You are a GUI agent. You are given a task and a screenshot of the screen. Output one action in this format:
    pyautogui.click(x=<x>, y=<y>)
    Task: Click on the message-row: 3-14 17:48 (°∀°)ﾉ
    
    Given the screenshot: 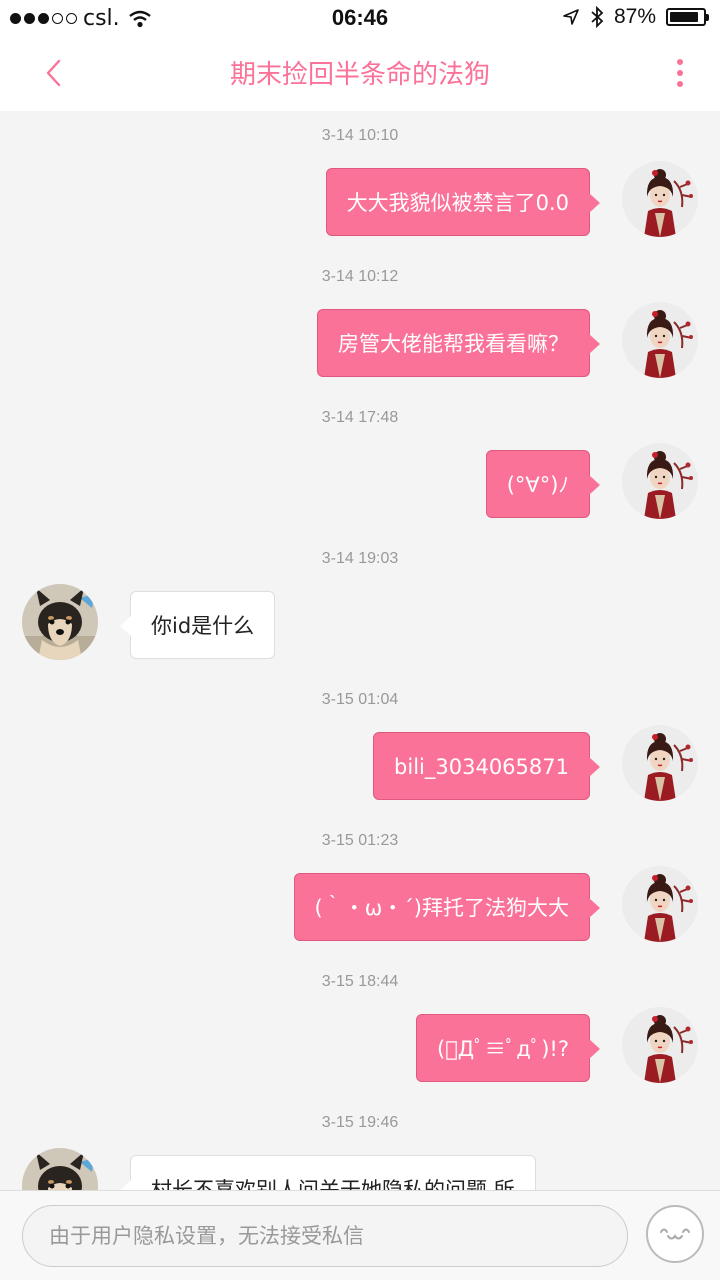 What is the action you would take?
    pyautogui.click(x=360, y=463)
    